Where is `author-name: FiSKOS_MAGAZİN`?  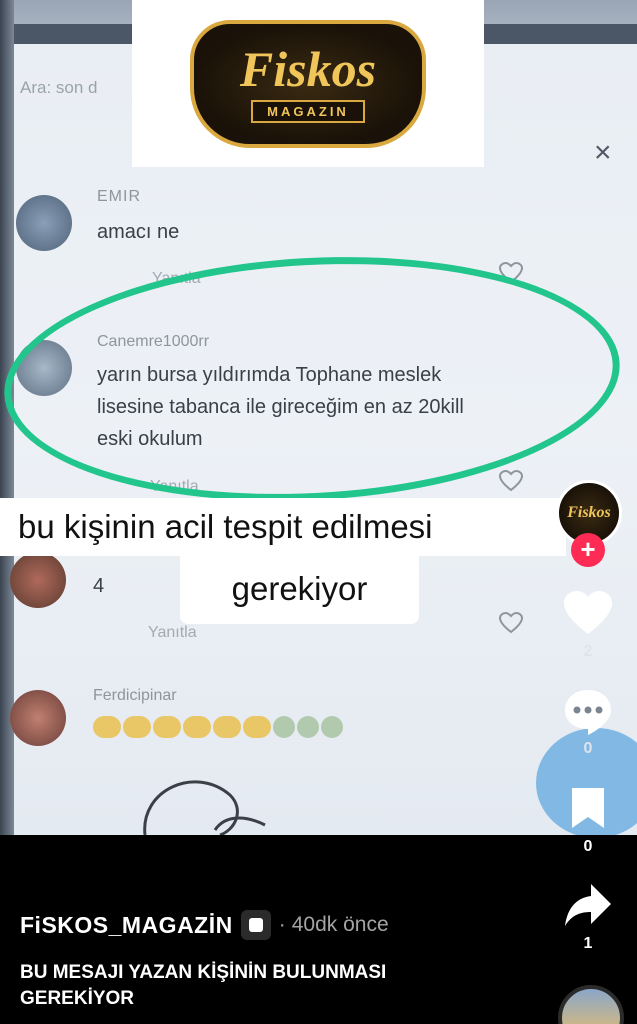
author-name: FiSKOS_MAGAZİN is located at coordinates (126, 925).